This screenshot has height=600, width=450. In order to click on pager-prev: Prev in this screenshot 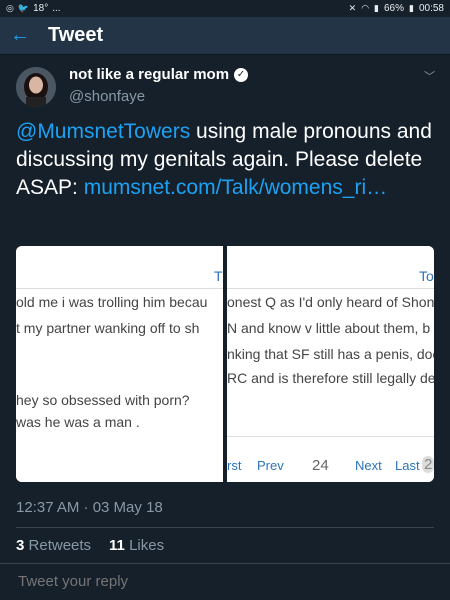, I will do `click(270, 465)`.